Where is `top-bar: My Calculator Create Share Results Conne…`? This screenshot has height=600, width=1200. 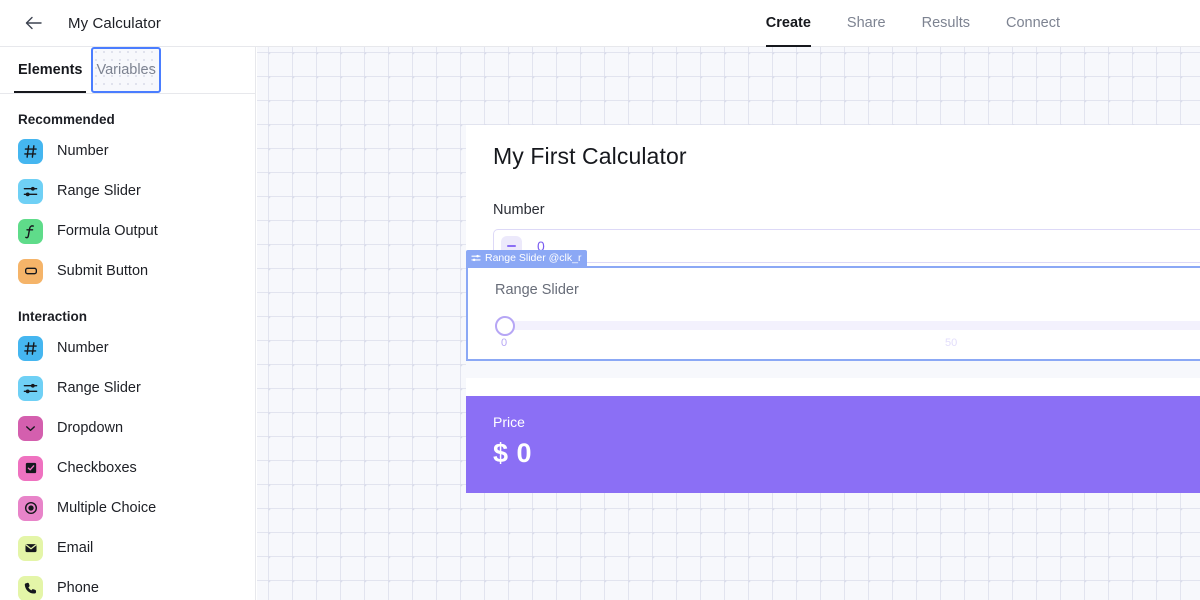
top-bar: My Calculator Create Share Results Conne… is located at coordinates (600, 23).